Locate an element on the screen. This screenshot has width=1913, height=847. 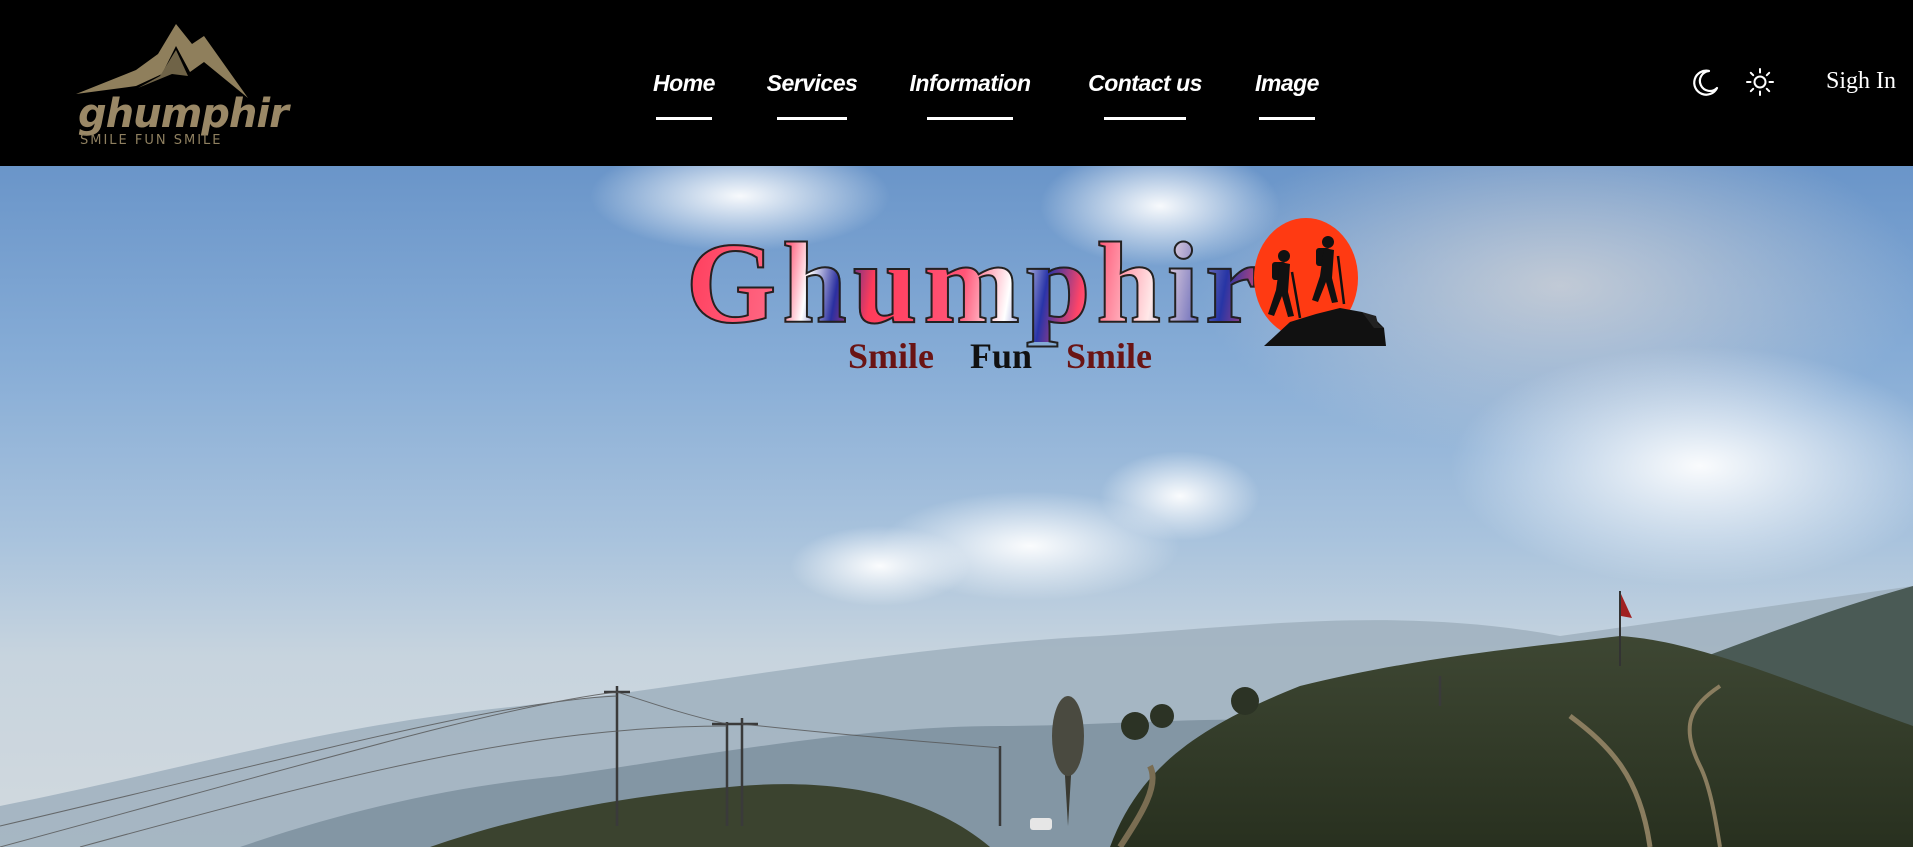
nav-services: Services is located at coordinates (812, 96).